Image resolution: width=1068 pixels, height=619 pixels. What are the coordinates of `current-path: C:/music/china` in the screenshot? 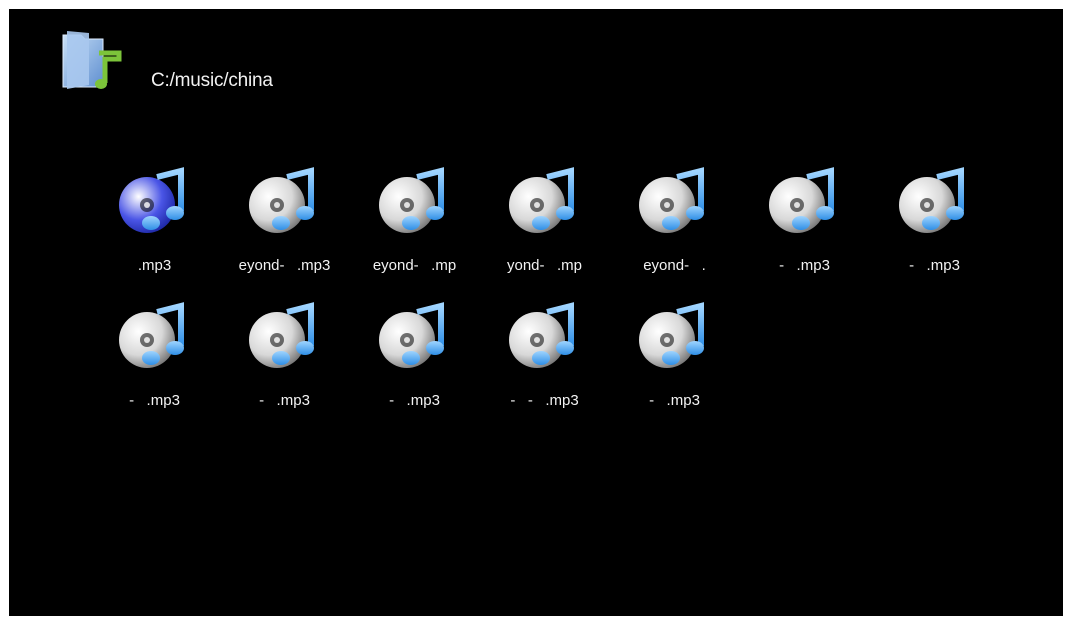 It's located at (212, 80).